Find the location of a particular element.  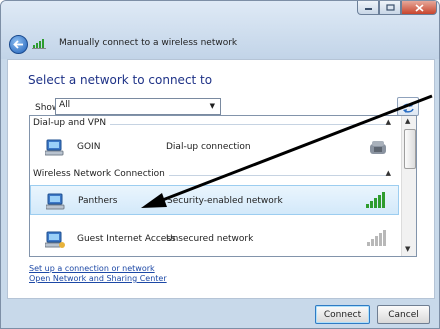

back-button is located at coordinates (18, 44).